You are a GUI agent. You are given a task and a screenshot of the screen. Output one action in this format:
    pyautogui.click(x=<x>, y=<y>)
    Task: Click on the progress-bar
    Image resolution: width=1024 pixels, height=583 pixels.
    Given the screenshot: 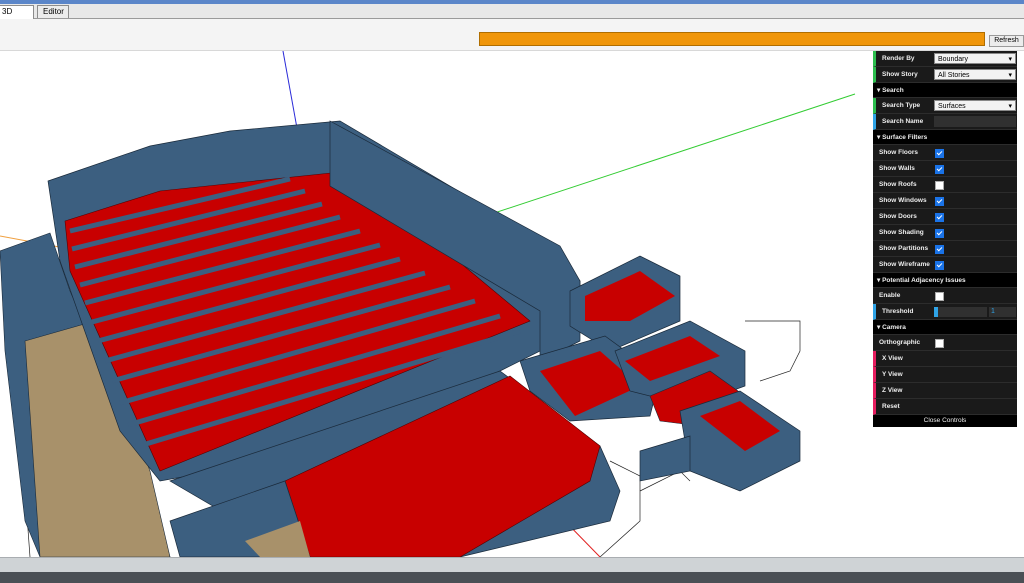 What is the action you would take?
    pyautogui.click(x=732, y=39)
    